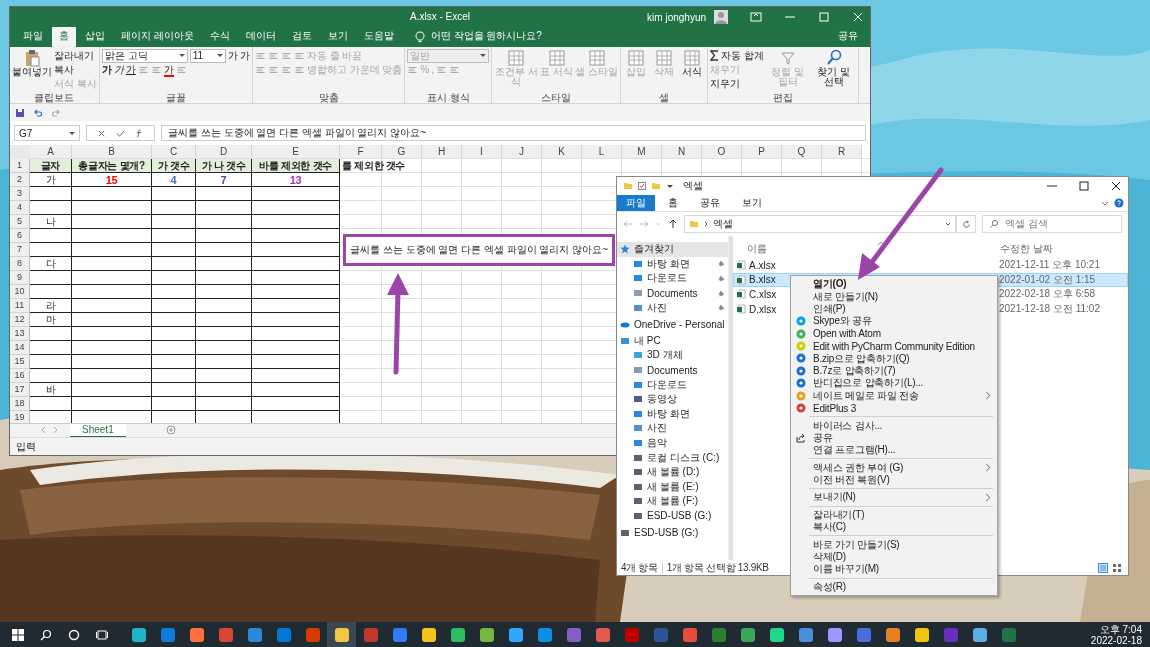 The image size is (1150, 647). What do you see at coordinates (54, 97) in the screenshot?
I see `group-label: 클립보드` at bounding box center [54, 97].